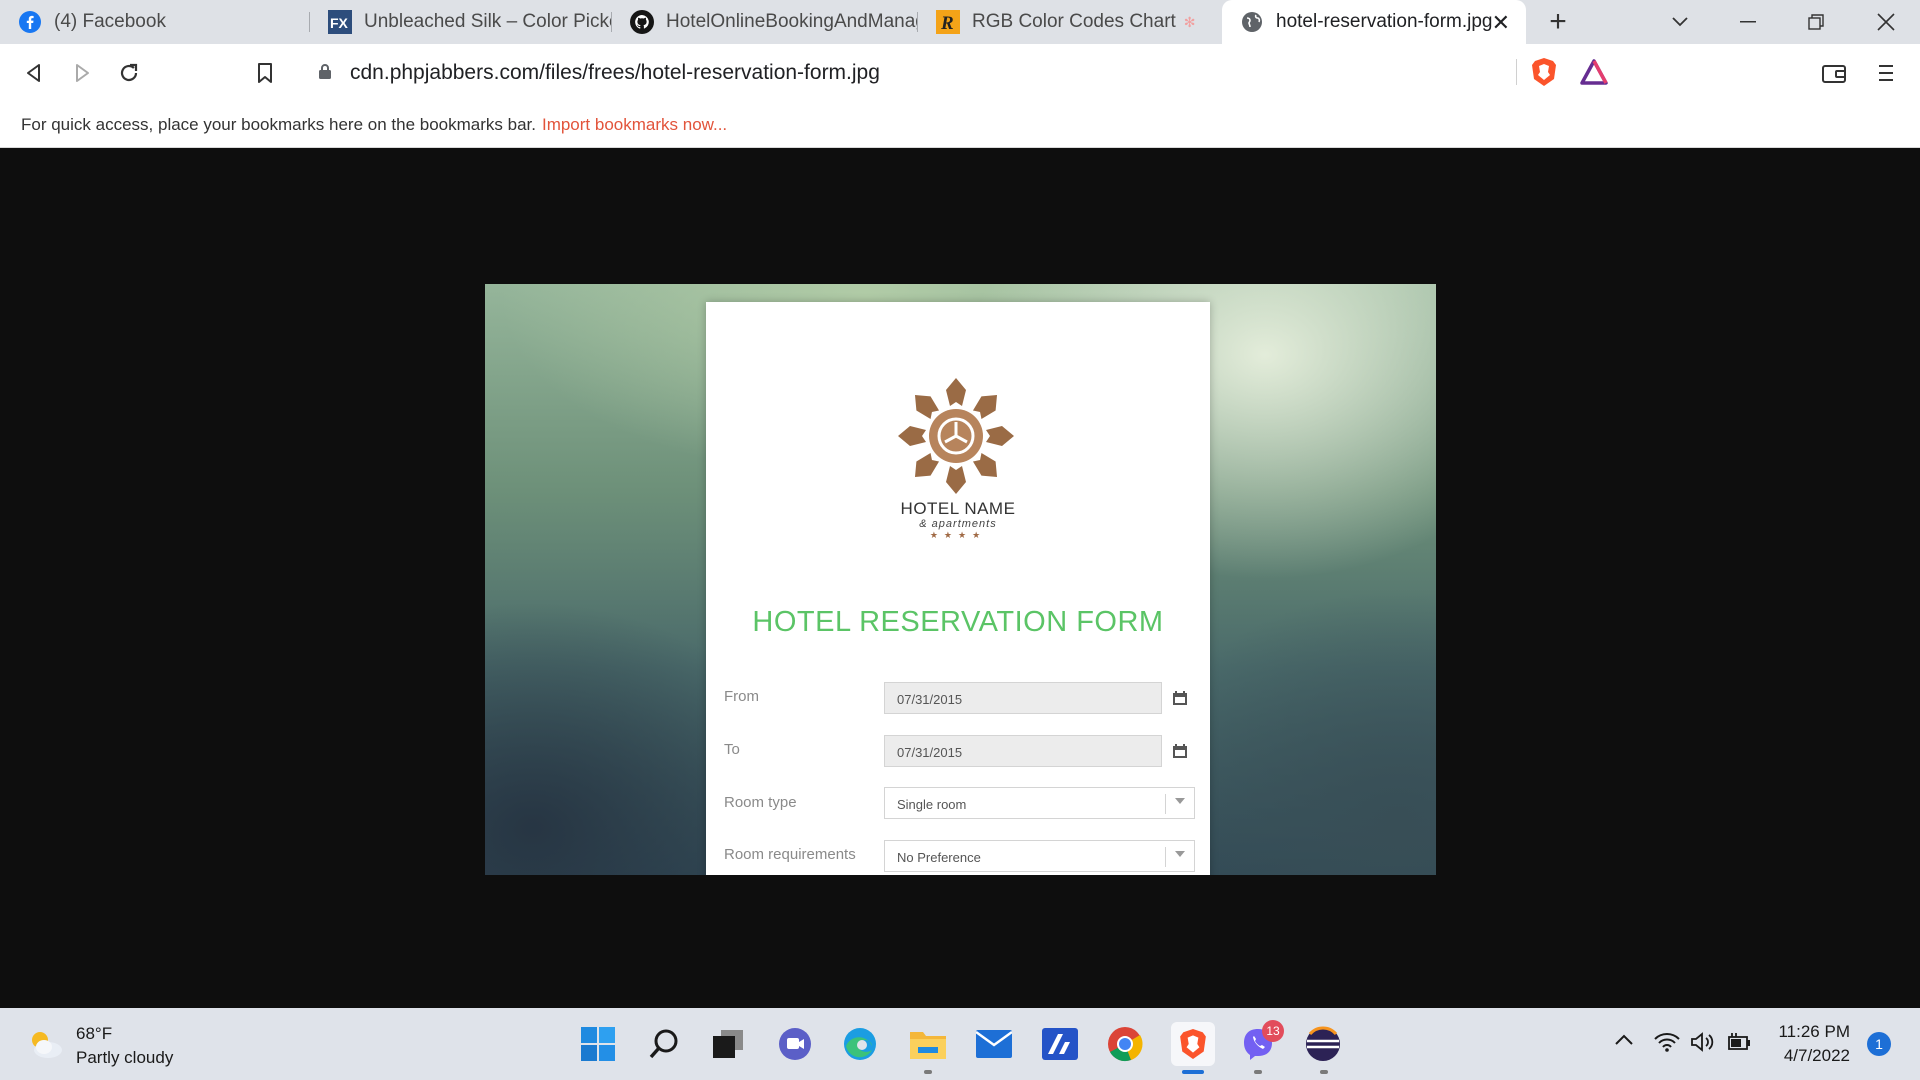 Image resolution: width=1920 pixels, height=1080 pixels. Describe the element at coordinates (932, 804) in the screenshot. I see `room-type-value: Single room` at that location.